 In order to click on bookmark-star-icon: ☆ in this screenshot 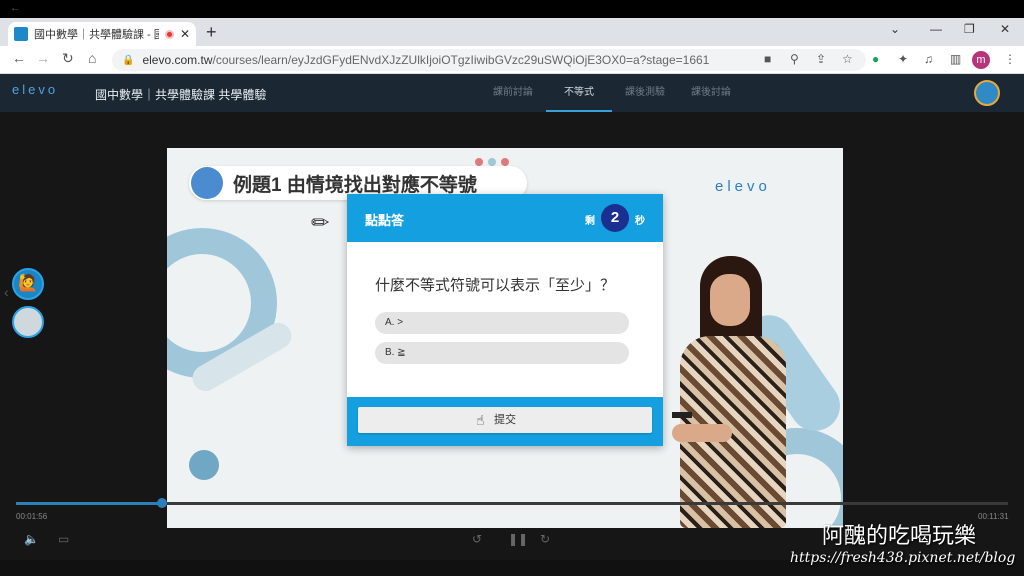, I will do `click(847, 59)`.